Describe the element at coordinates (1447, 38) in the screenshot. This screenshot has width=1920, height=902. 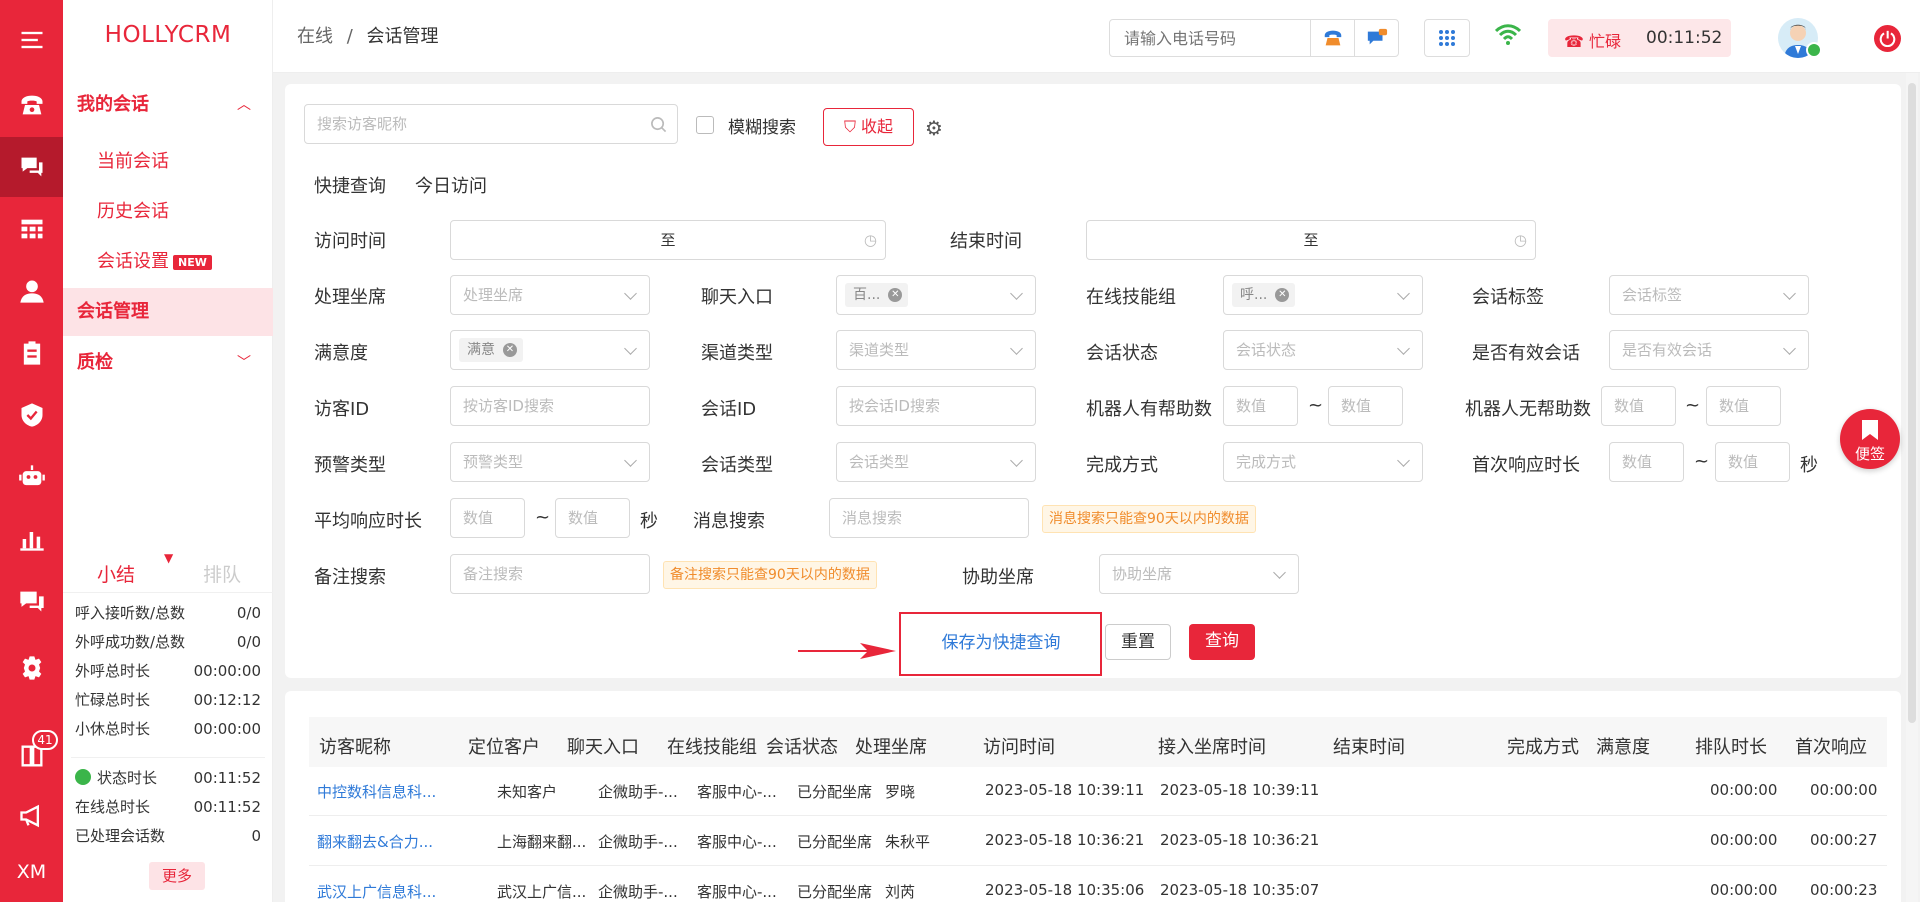
I see `dialpad-button` at that location.